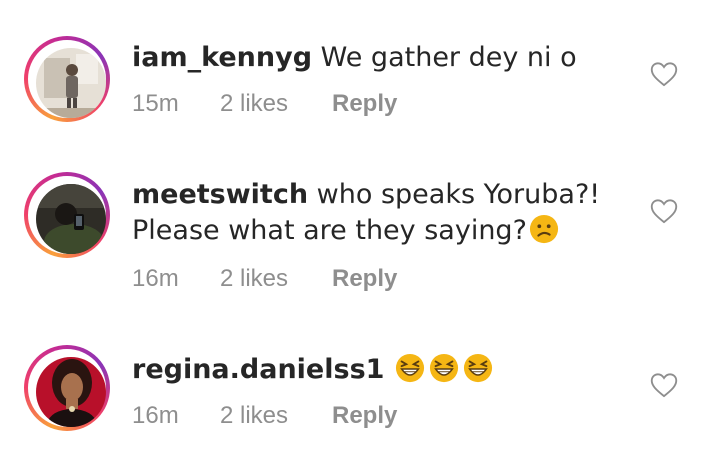 The image size is (720, 476). I want to click on comment-text: regina.danielss1, so click(372, 370).